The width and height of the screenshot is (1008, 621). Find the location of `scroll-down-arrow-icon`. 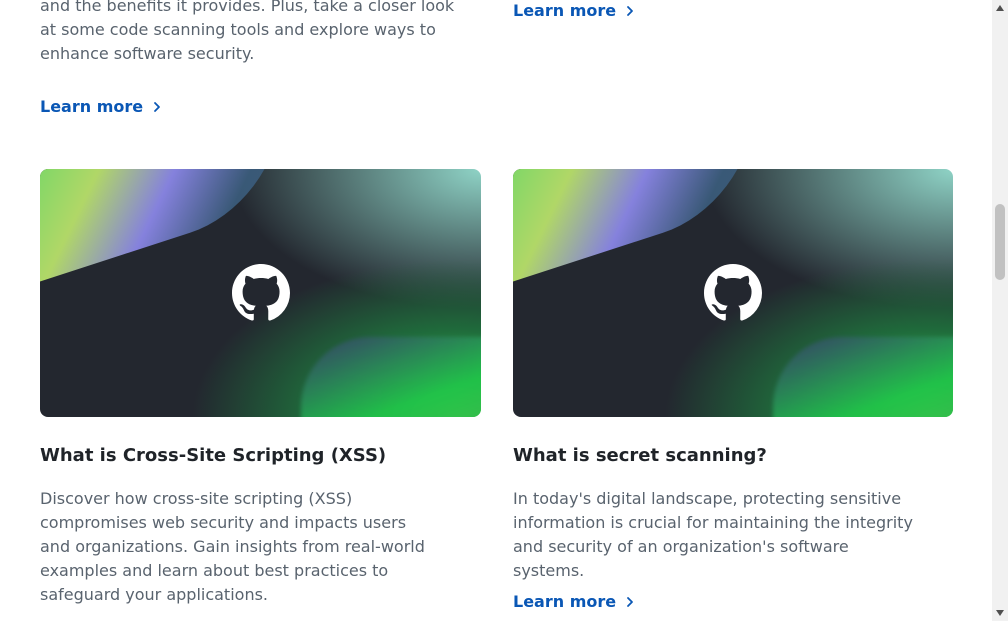

scroll-down-arrow-icon is located at coordinates (1000, 613).